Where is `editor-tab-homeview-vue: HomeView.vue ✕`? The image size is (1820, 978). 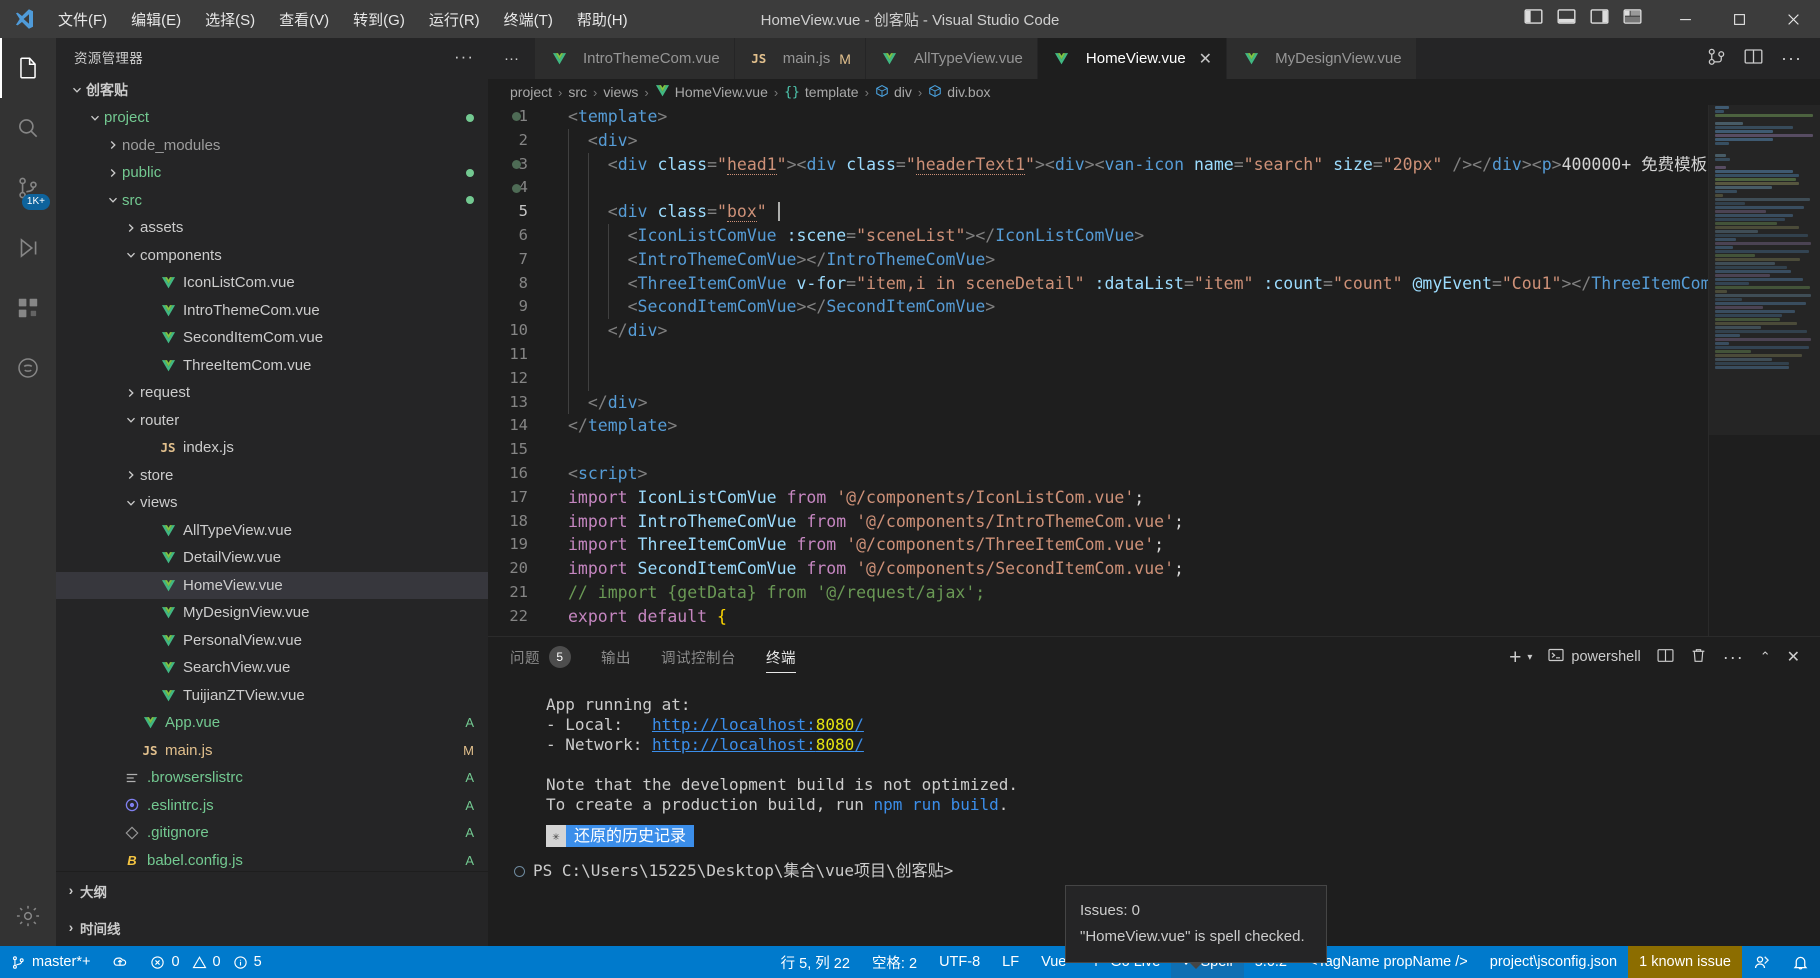
editor-tab-homeview-vue: HomeView.vue ✕ is located at coordinates (1132, 58).